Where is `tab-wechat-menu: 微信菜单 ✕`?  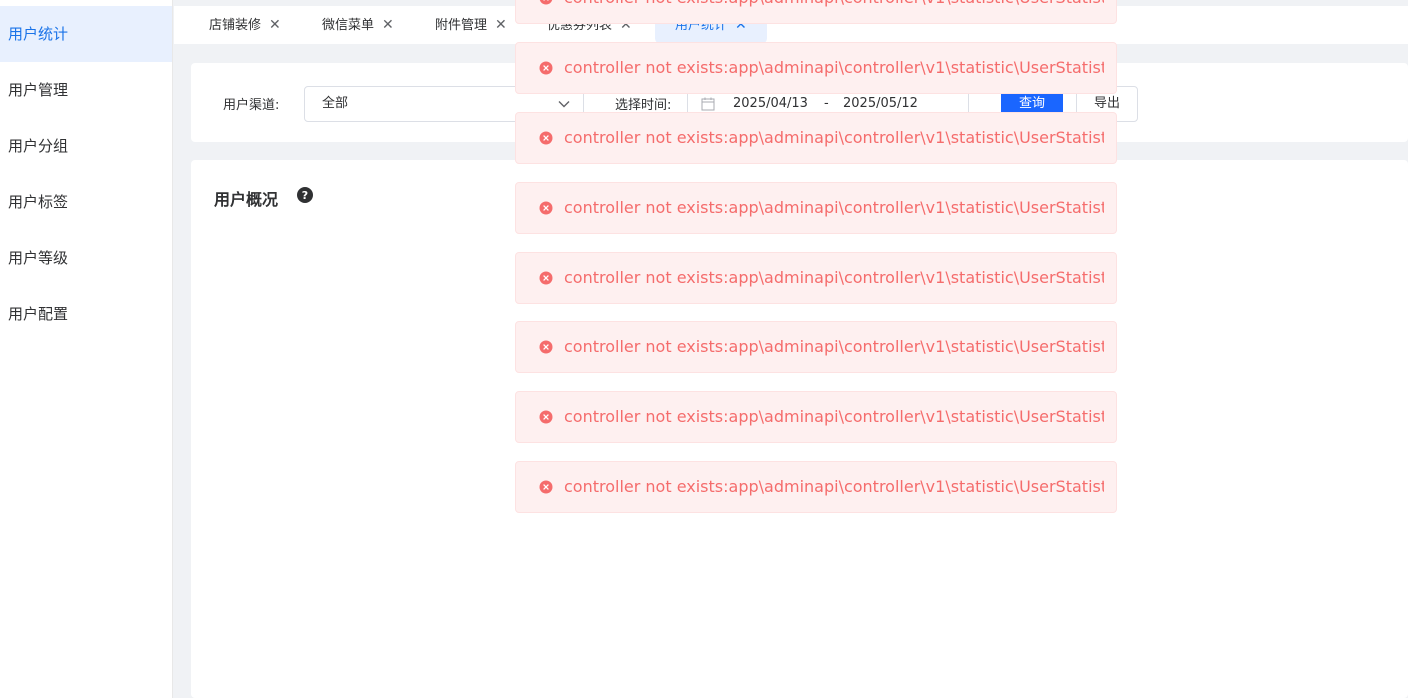 tab-wechat-menu: 微信菜单 ✕ is located at coordinates (358, 25).